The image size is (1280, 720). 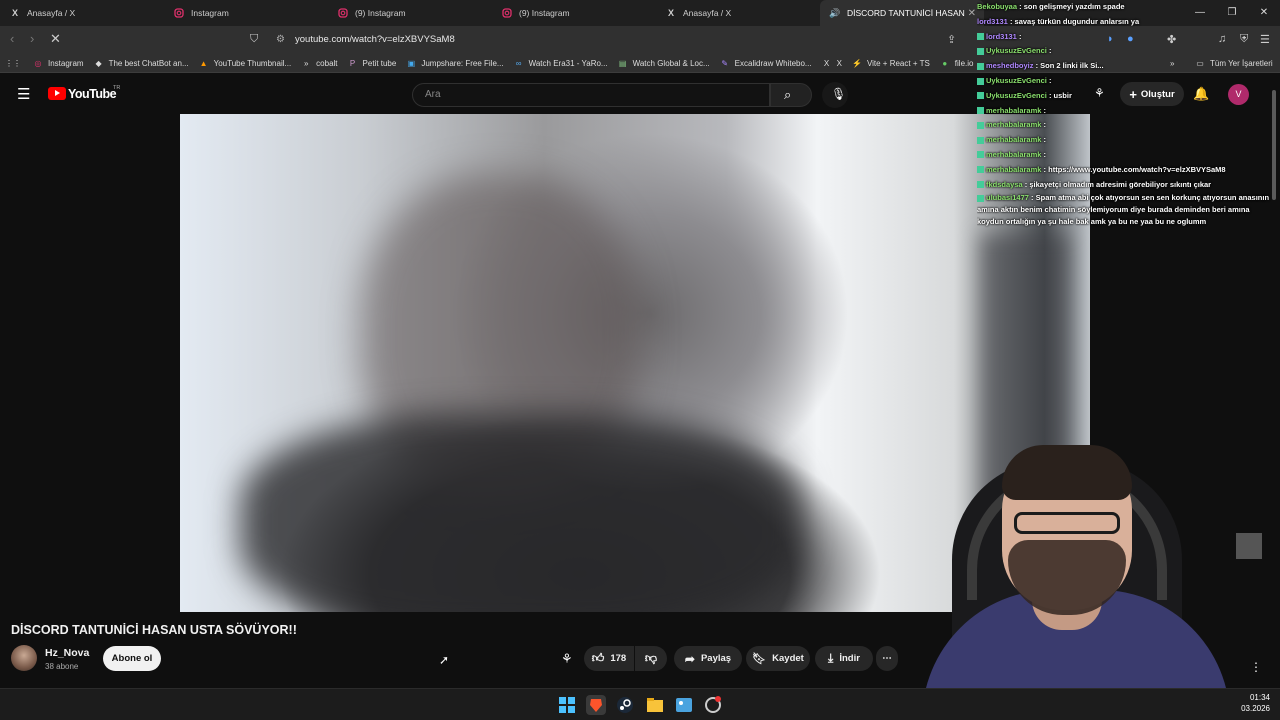 What do you see at coordinates (1255, 703) in the screenshot?
I see `system-clock: 01:34 03.2026` at bounding box center [1255, 703].